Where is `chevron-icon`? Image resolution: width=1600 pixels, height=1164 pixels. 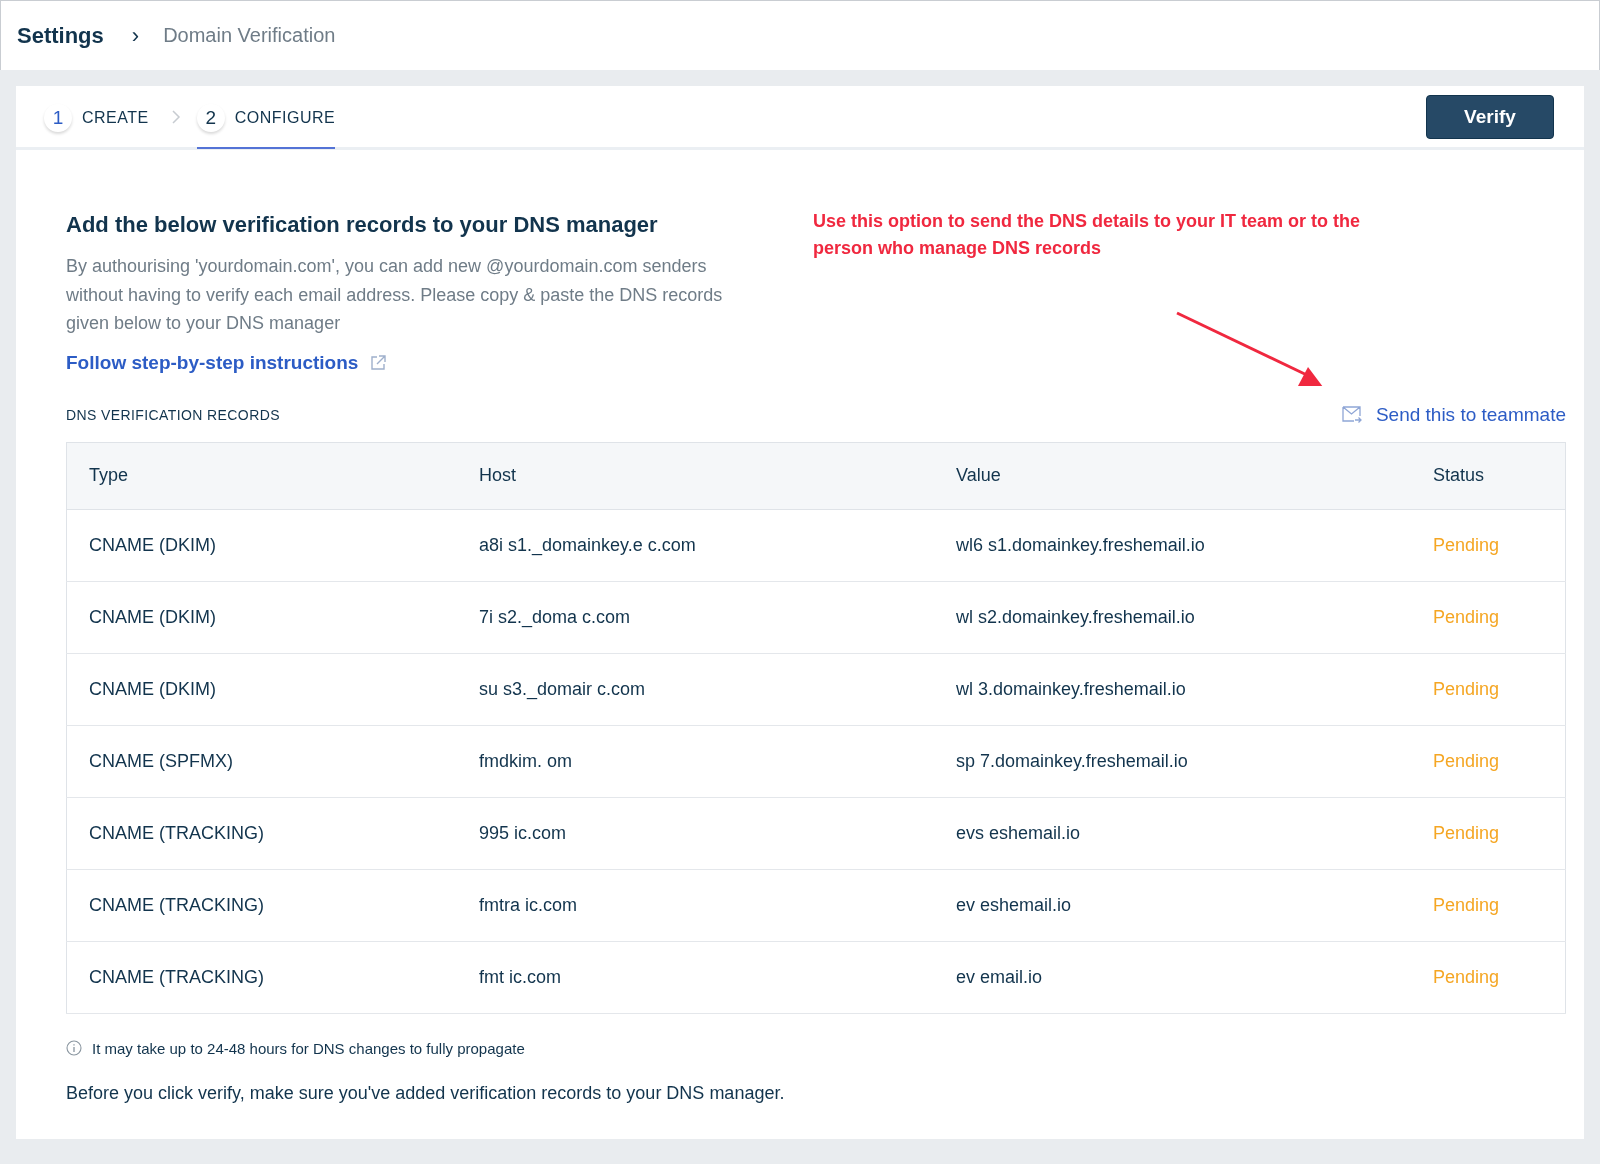
chevron-icon is located at coordinates (175, 116).